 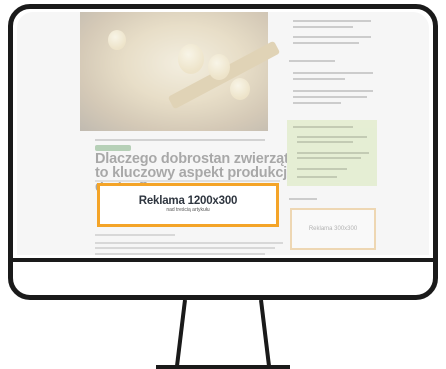 I want to click on monitor-stand-neck, so click(x=223, y=333).